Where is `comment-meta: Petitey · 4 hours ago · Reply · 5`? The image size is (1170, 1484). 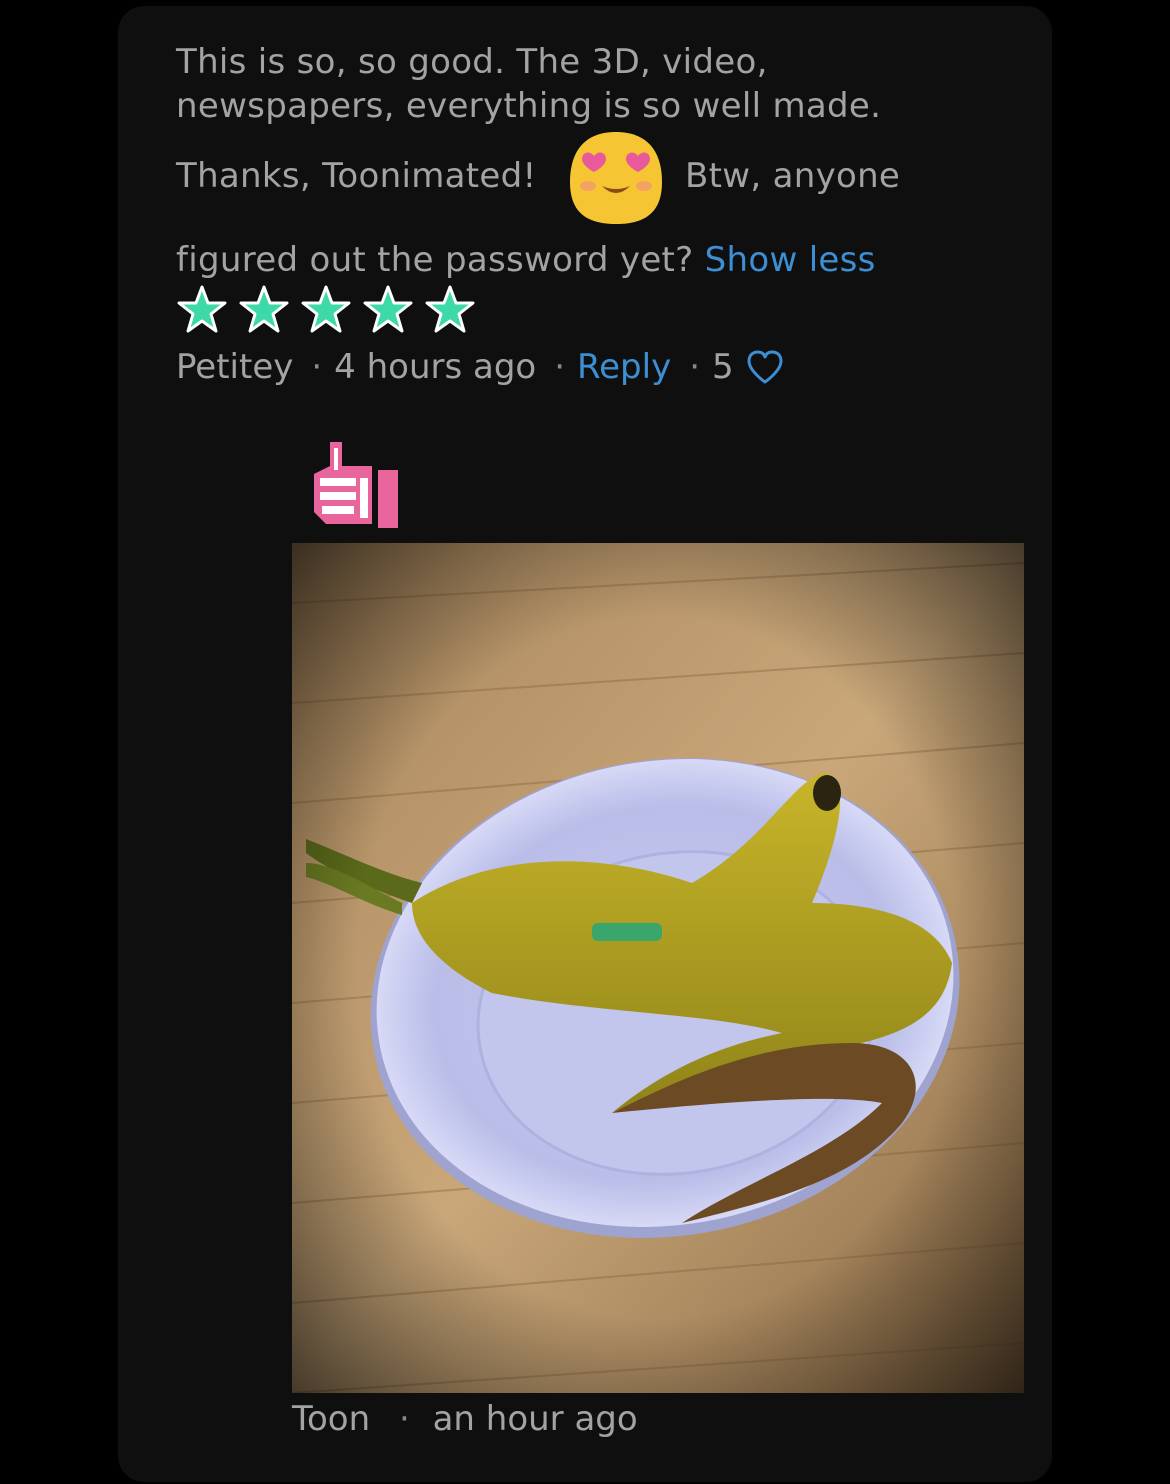
comment-meta: Petitey · 4 hours ago · Reply · 5 is located at coordinates (480, 367).